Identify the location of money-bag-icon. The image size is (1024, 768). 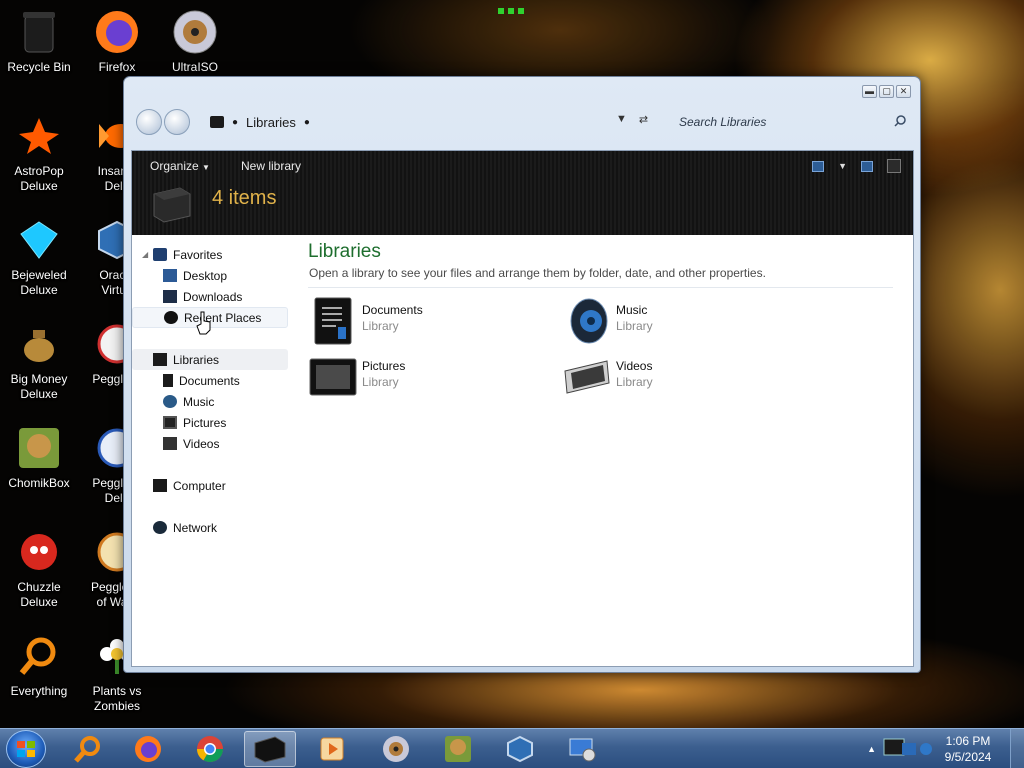
(39, 346).